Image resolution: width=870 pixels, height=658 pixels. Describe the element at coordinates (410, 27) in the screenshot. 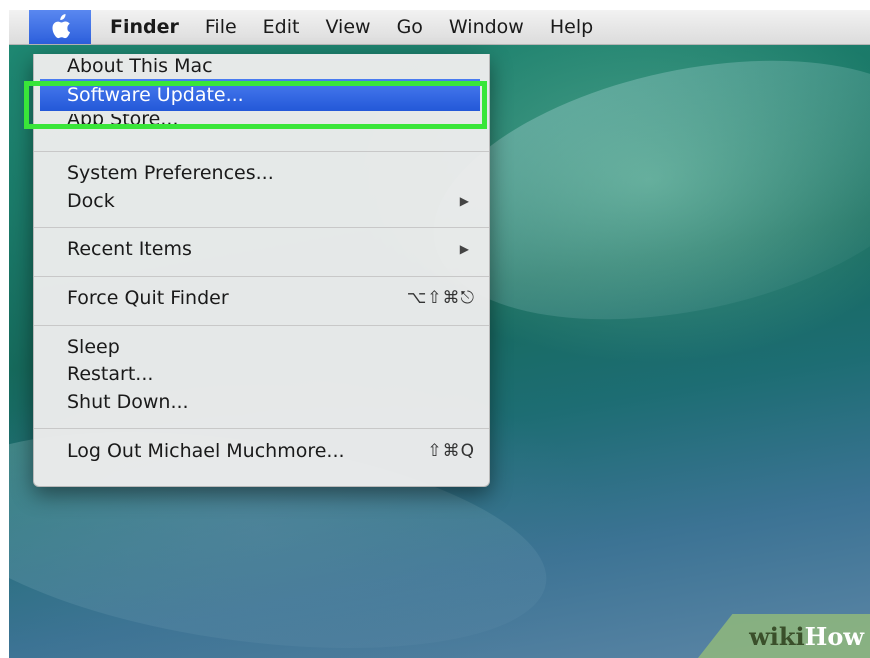

I see `menu-go: Go` at that location.